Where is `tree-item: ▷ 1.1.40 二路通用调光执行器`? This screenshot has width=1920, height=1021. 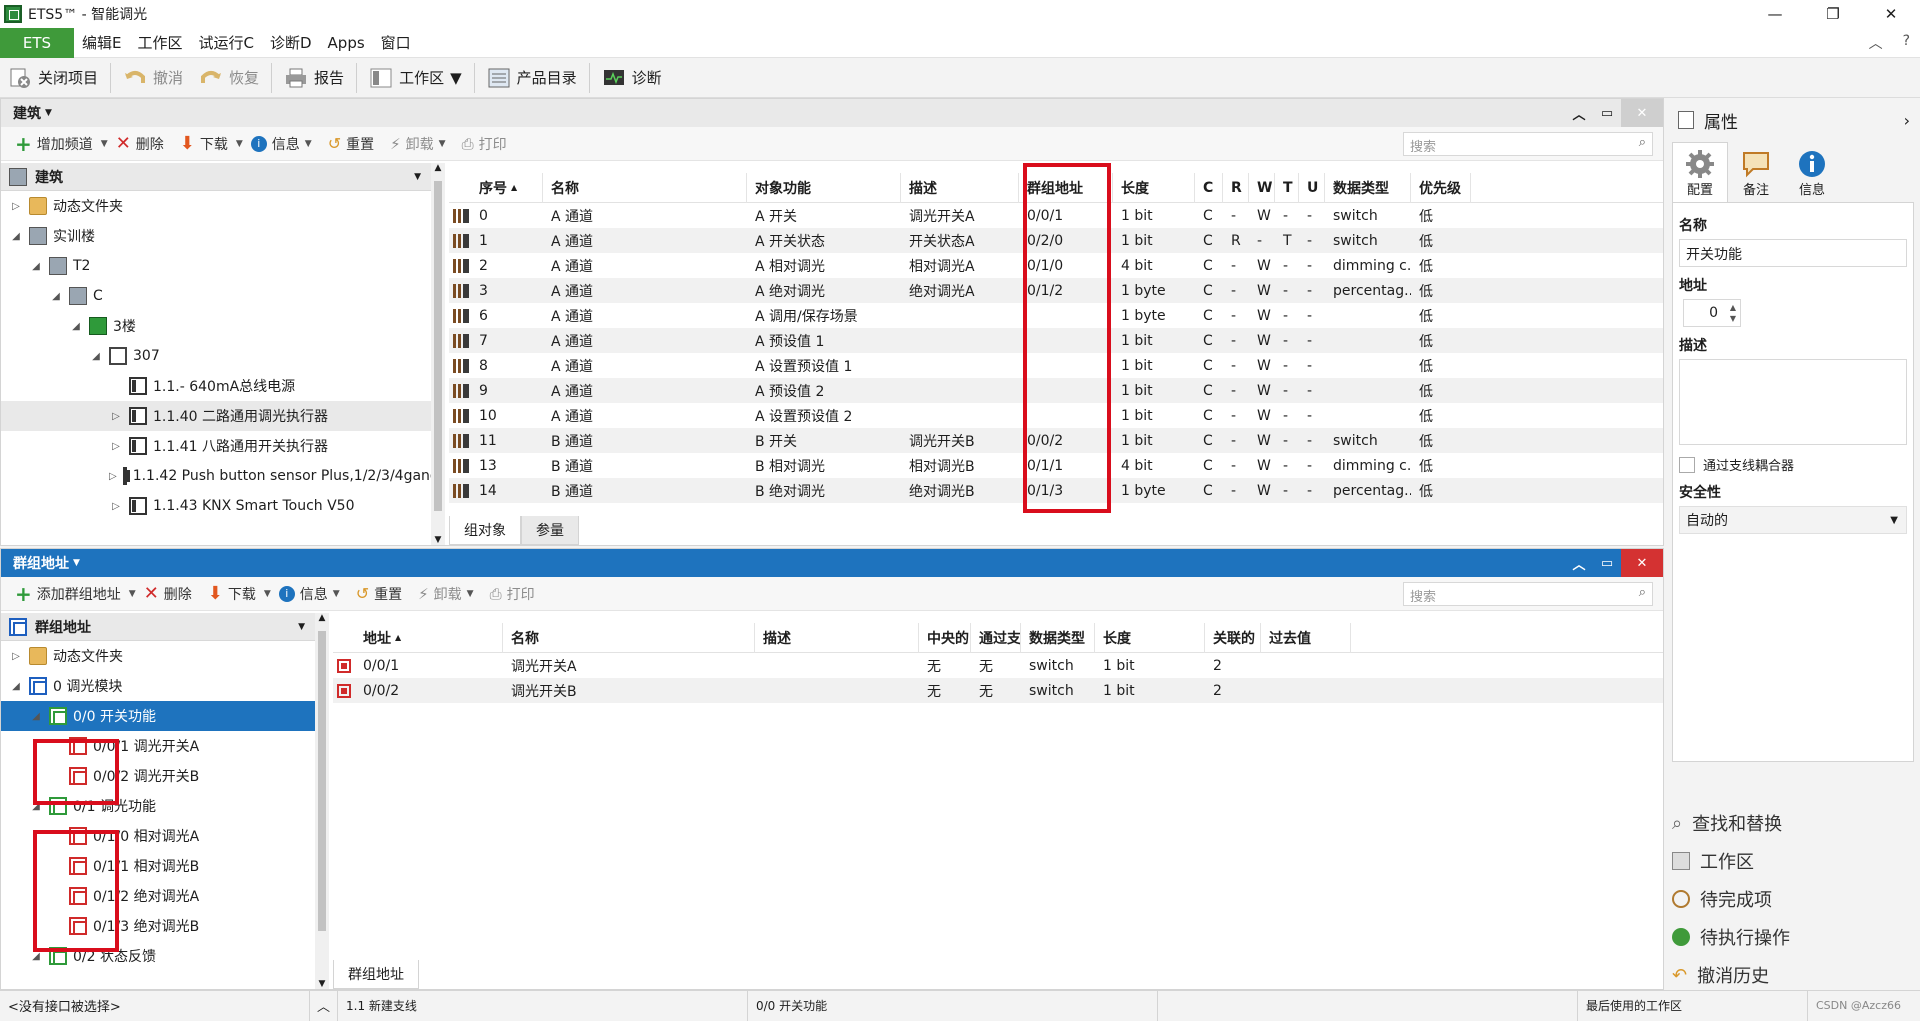
tree-item: ▷ 1.1.40 二路通用调光执行器 is located at coordinates (216, 416).